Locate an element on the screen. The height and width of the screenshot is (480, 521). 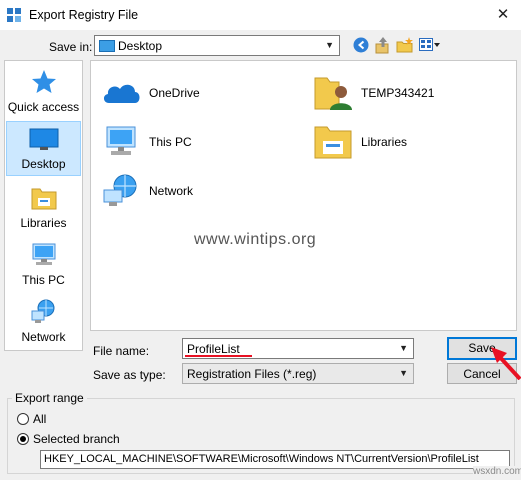
list-item-label: Network is located at coordinates (171, 191).